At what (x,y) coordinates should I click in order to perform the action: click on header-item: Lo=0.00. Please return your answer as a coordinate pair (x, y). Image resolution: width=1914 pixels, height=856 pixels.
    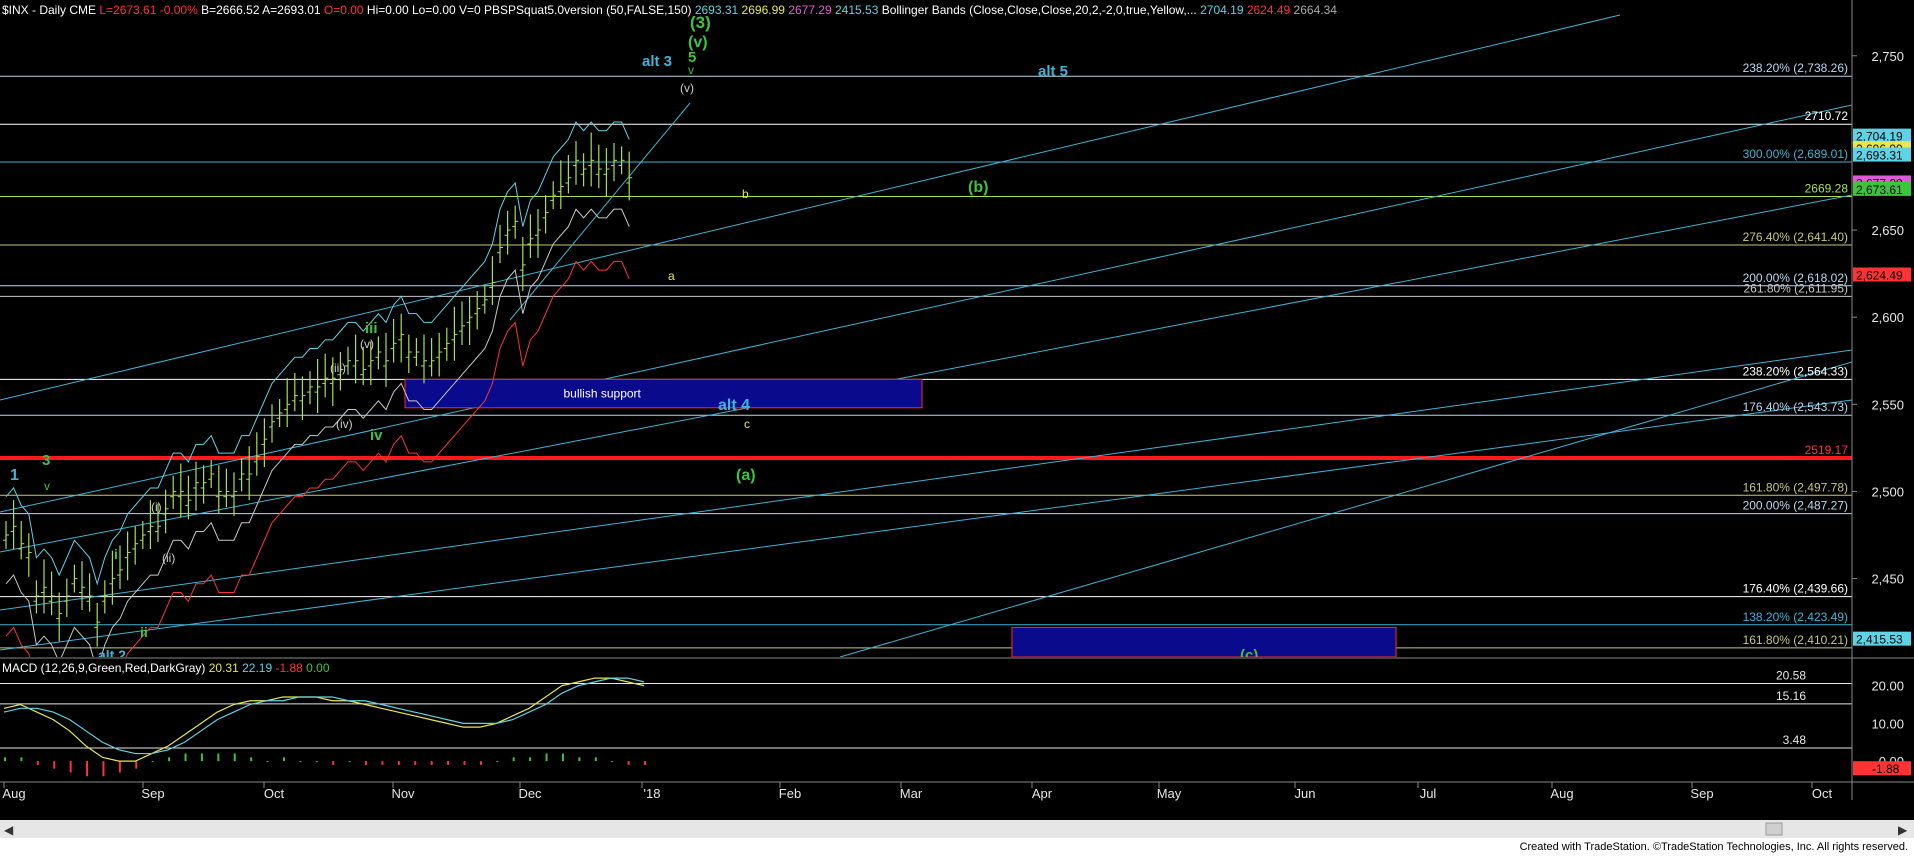
    Looking at the image, I should click on (432, 10).